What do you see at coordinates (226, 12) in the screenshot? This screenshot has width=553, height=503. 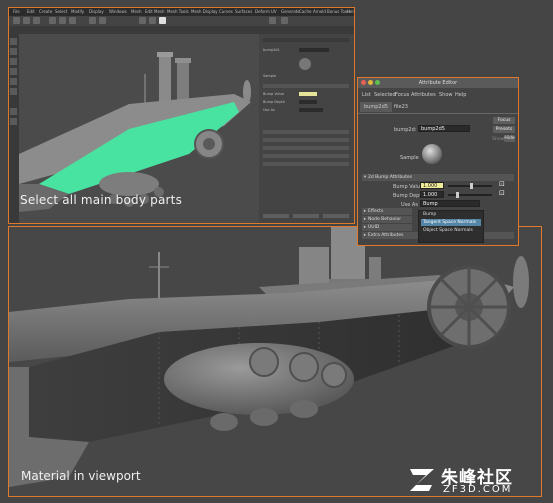 I see `menu-item: Curves` at bounding box center [226, 12].